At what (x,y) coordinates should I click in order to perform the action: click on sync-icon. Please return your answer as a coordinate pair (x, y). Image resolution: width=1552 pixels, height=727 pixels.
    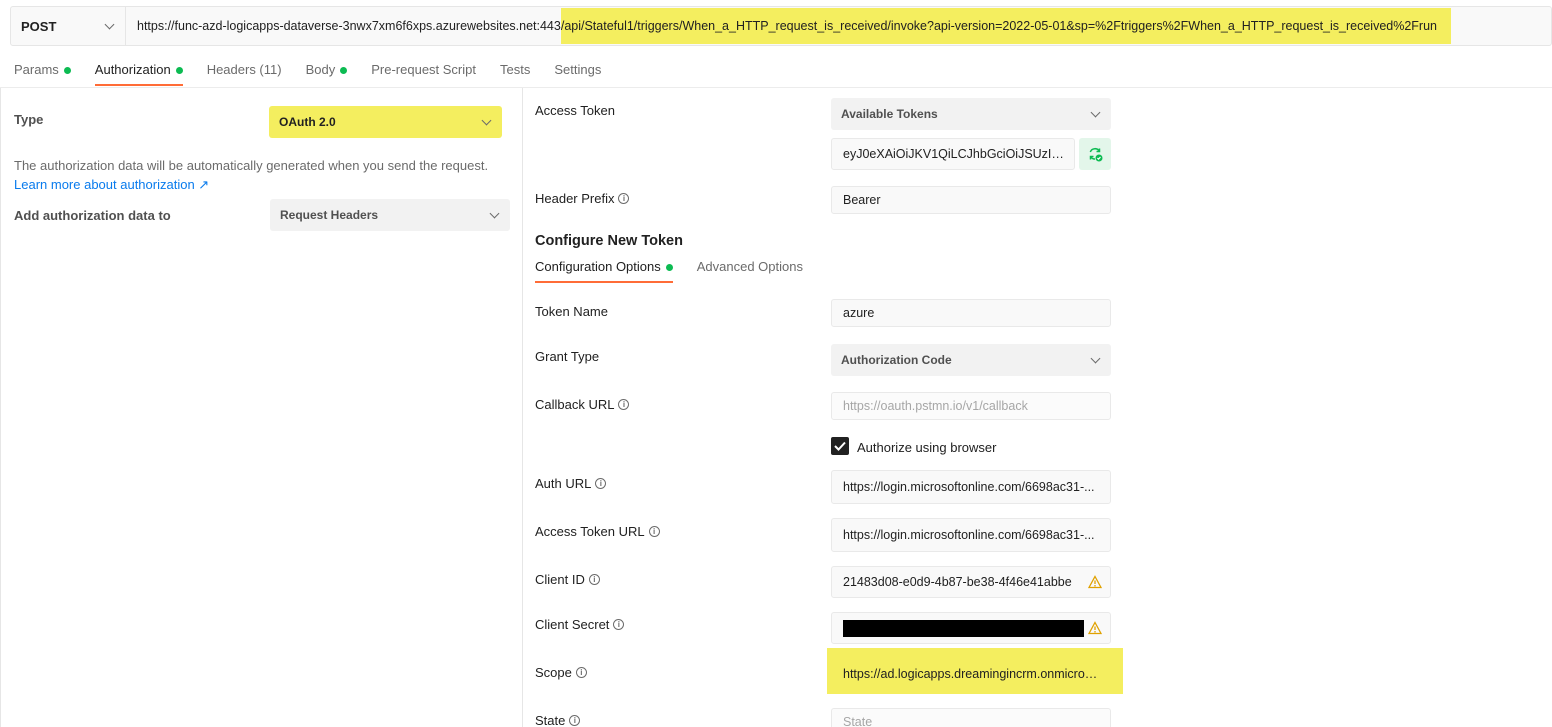
    Looking at the image, I should click on (1096, 154).